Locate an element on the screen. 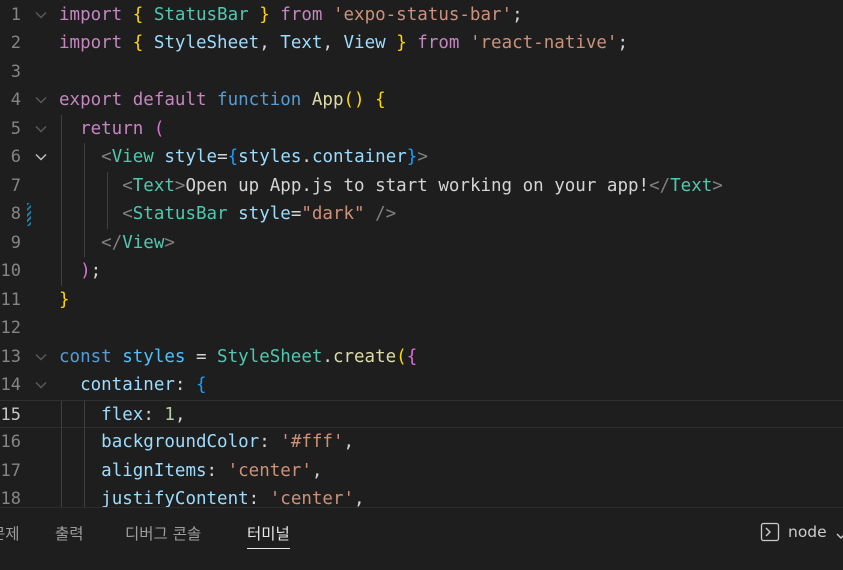 This screenshot has width=843, height=570. terminal-name: node is located at coordinates (807, 532).